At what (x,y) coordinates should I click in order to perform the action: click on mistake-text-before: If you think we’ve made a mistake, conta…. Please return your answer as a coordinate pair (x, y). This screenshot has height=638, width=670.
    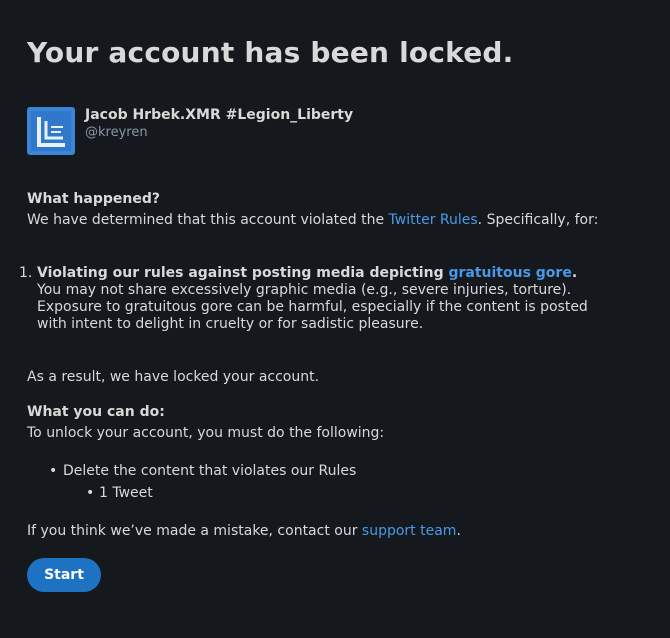
    Looking at the image, I should click on (194, 531).